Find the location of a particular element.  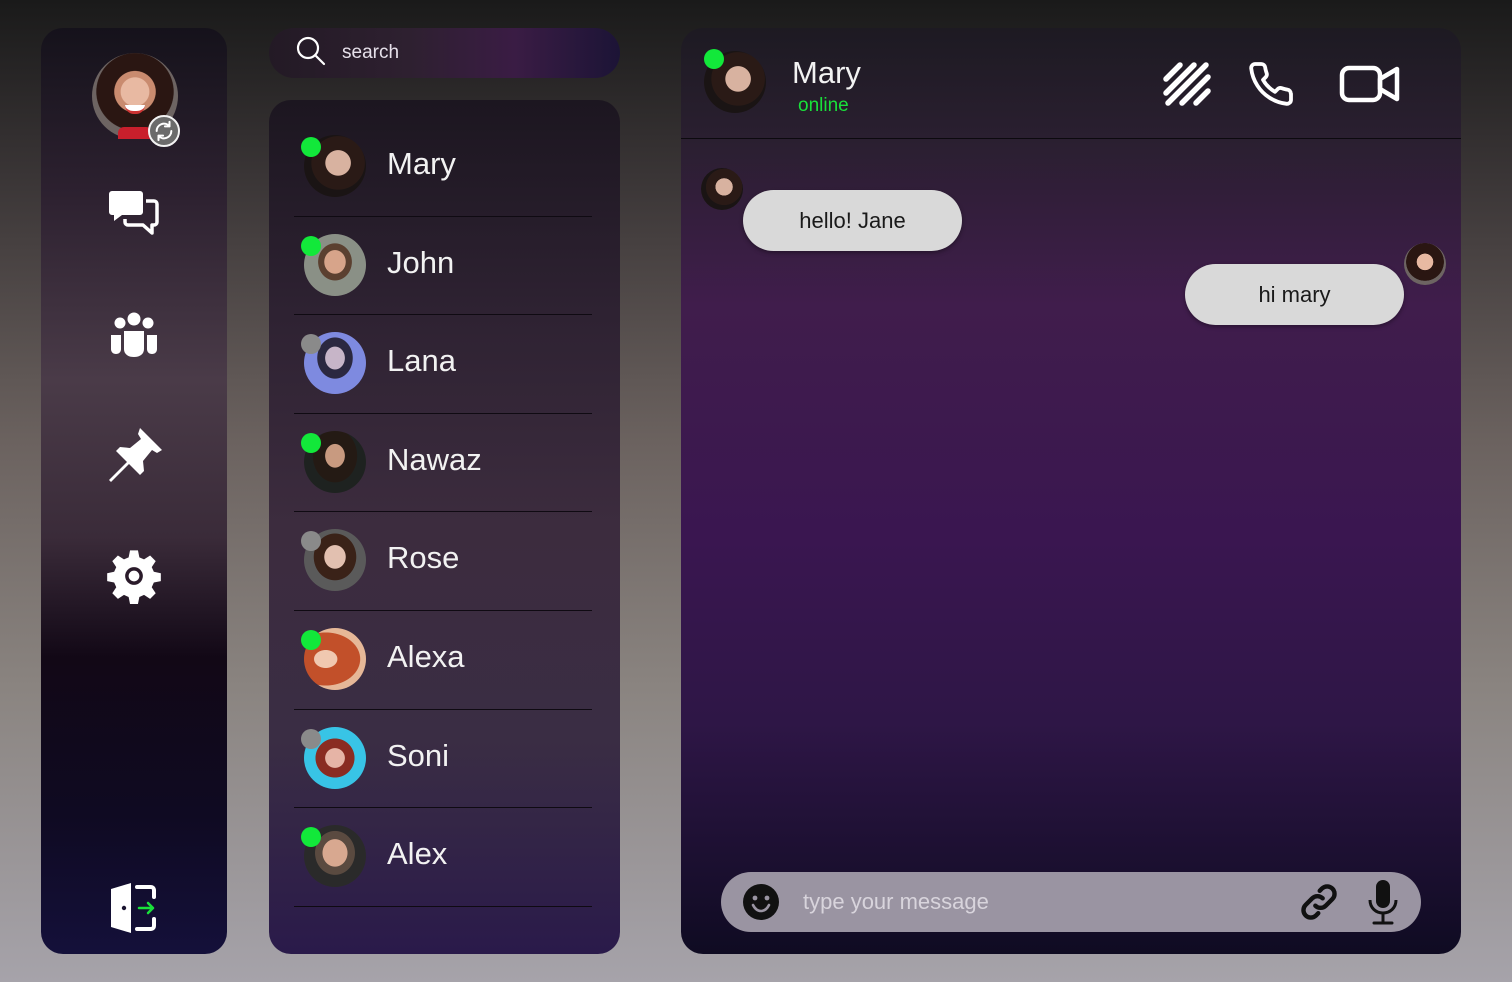

message-bubble-received: hello! Jane is located at coordinates (852, 220).